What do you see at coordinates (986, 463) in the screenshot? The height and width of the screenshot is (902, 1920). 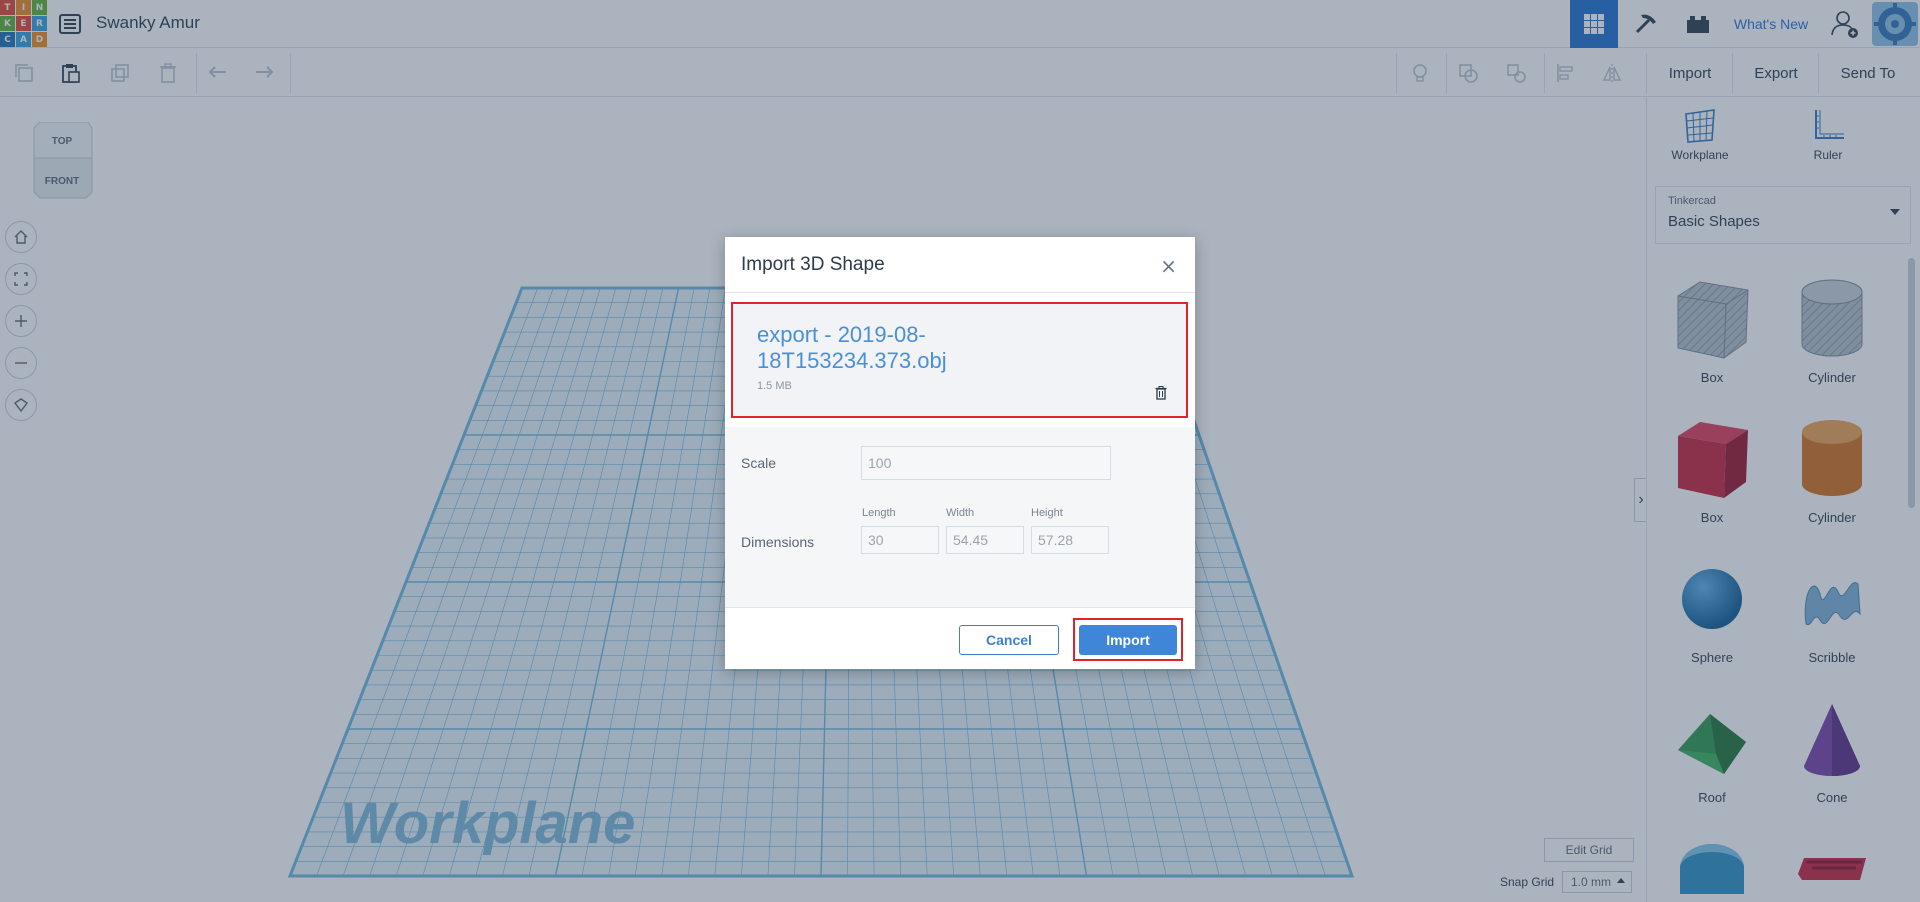 I see `scale-input` at bounding box center [986, 463].